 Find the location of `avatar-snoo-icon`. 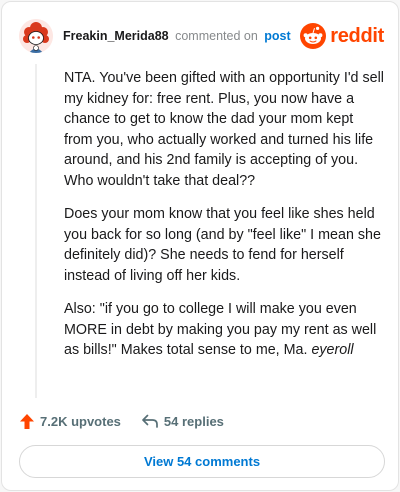

avatar-snoo-icon is located at coordinates (36, 36).